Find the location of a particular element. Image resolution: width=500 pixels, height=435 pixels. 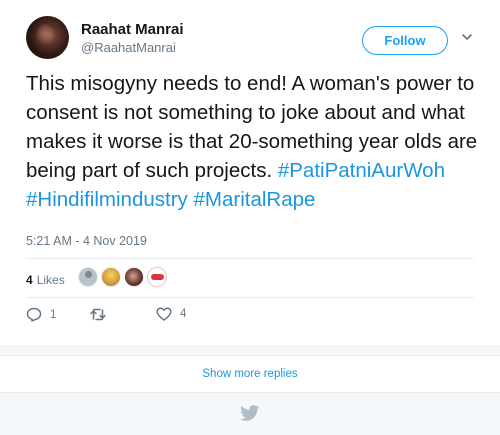

liker-avatars is located at coordinates (124, 277).